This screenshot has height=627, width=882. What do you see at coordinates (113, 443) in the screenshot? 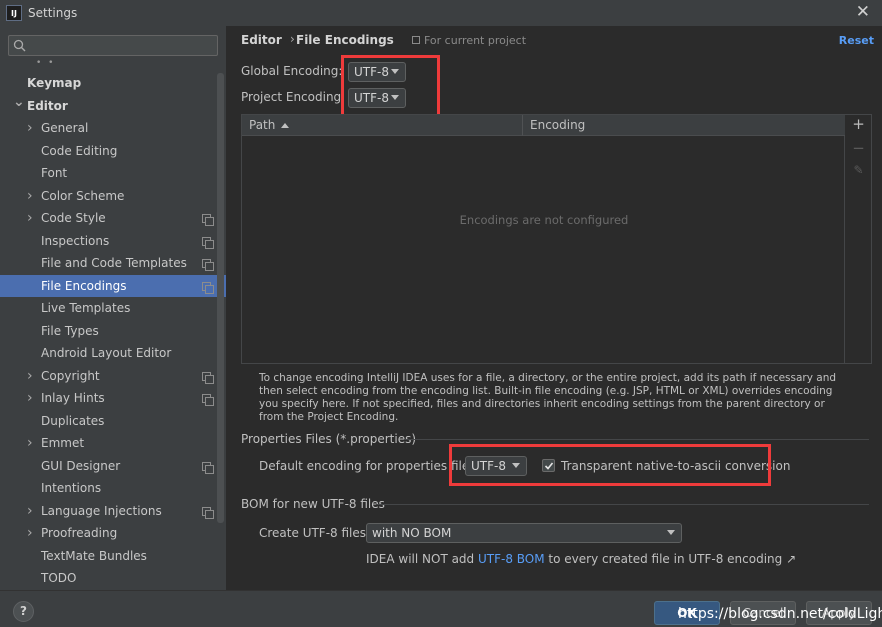
I see `sidebar-item-emmet: › Emmet` at bounding box center [113, 443].